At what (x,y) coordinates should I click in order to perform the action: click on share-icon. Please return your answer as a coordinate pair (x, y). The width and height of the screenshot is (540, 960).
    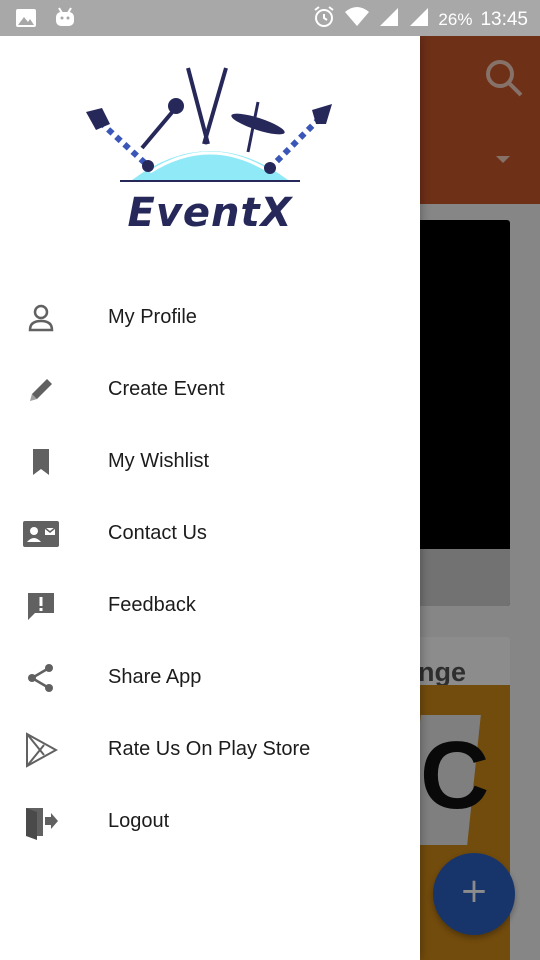
    Looking at the image, I should click on (41, 678).